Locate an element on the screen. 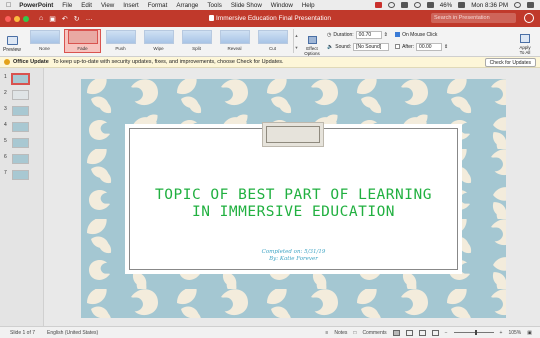 Image resolution: width=540 pixels, height=338 pixels. gallery-down-icon: ▼ is located at coordinates (297, 47).